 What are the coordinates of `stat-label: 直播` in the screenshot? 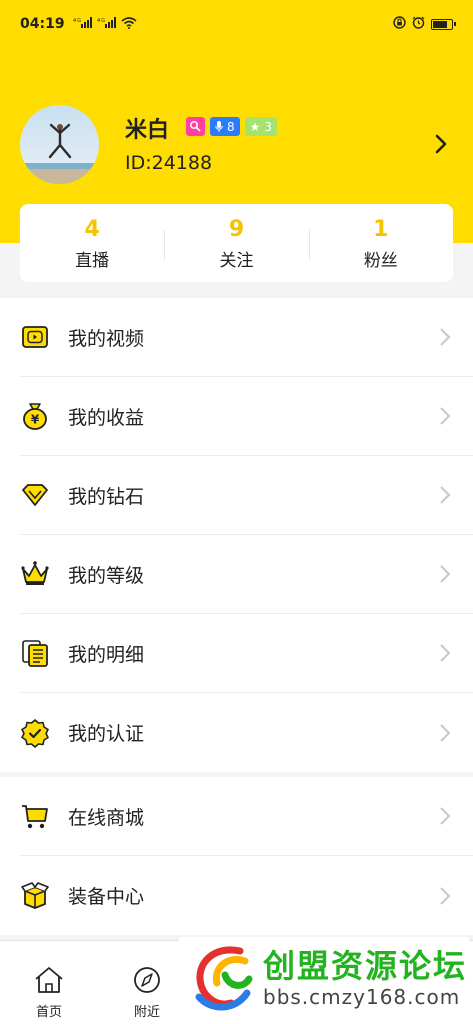 It's located at (92, 260).